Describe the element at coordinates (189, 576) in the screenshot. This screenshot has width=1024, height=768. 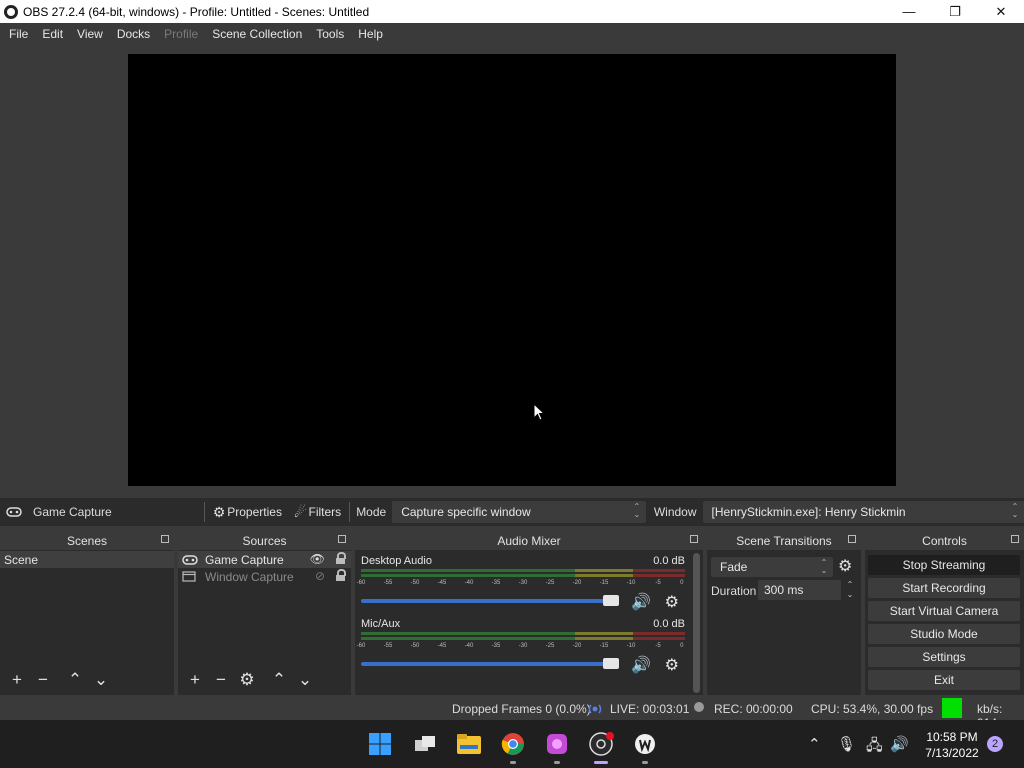
I see `window-icon` at that location.